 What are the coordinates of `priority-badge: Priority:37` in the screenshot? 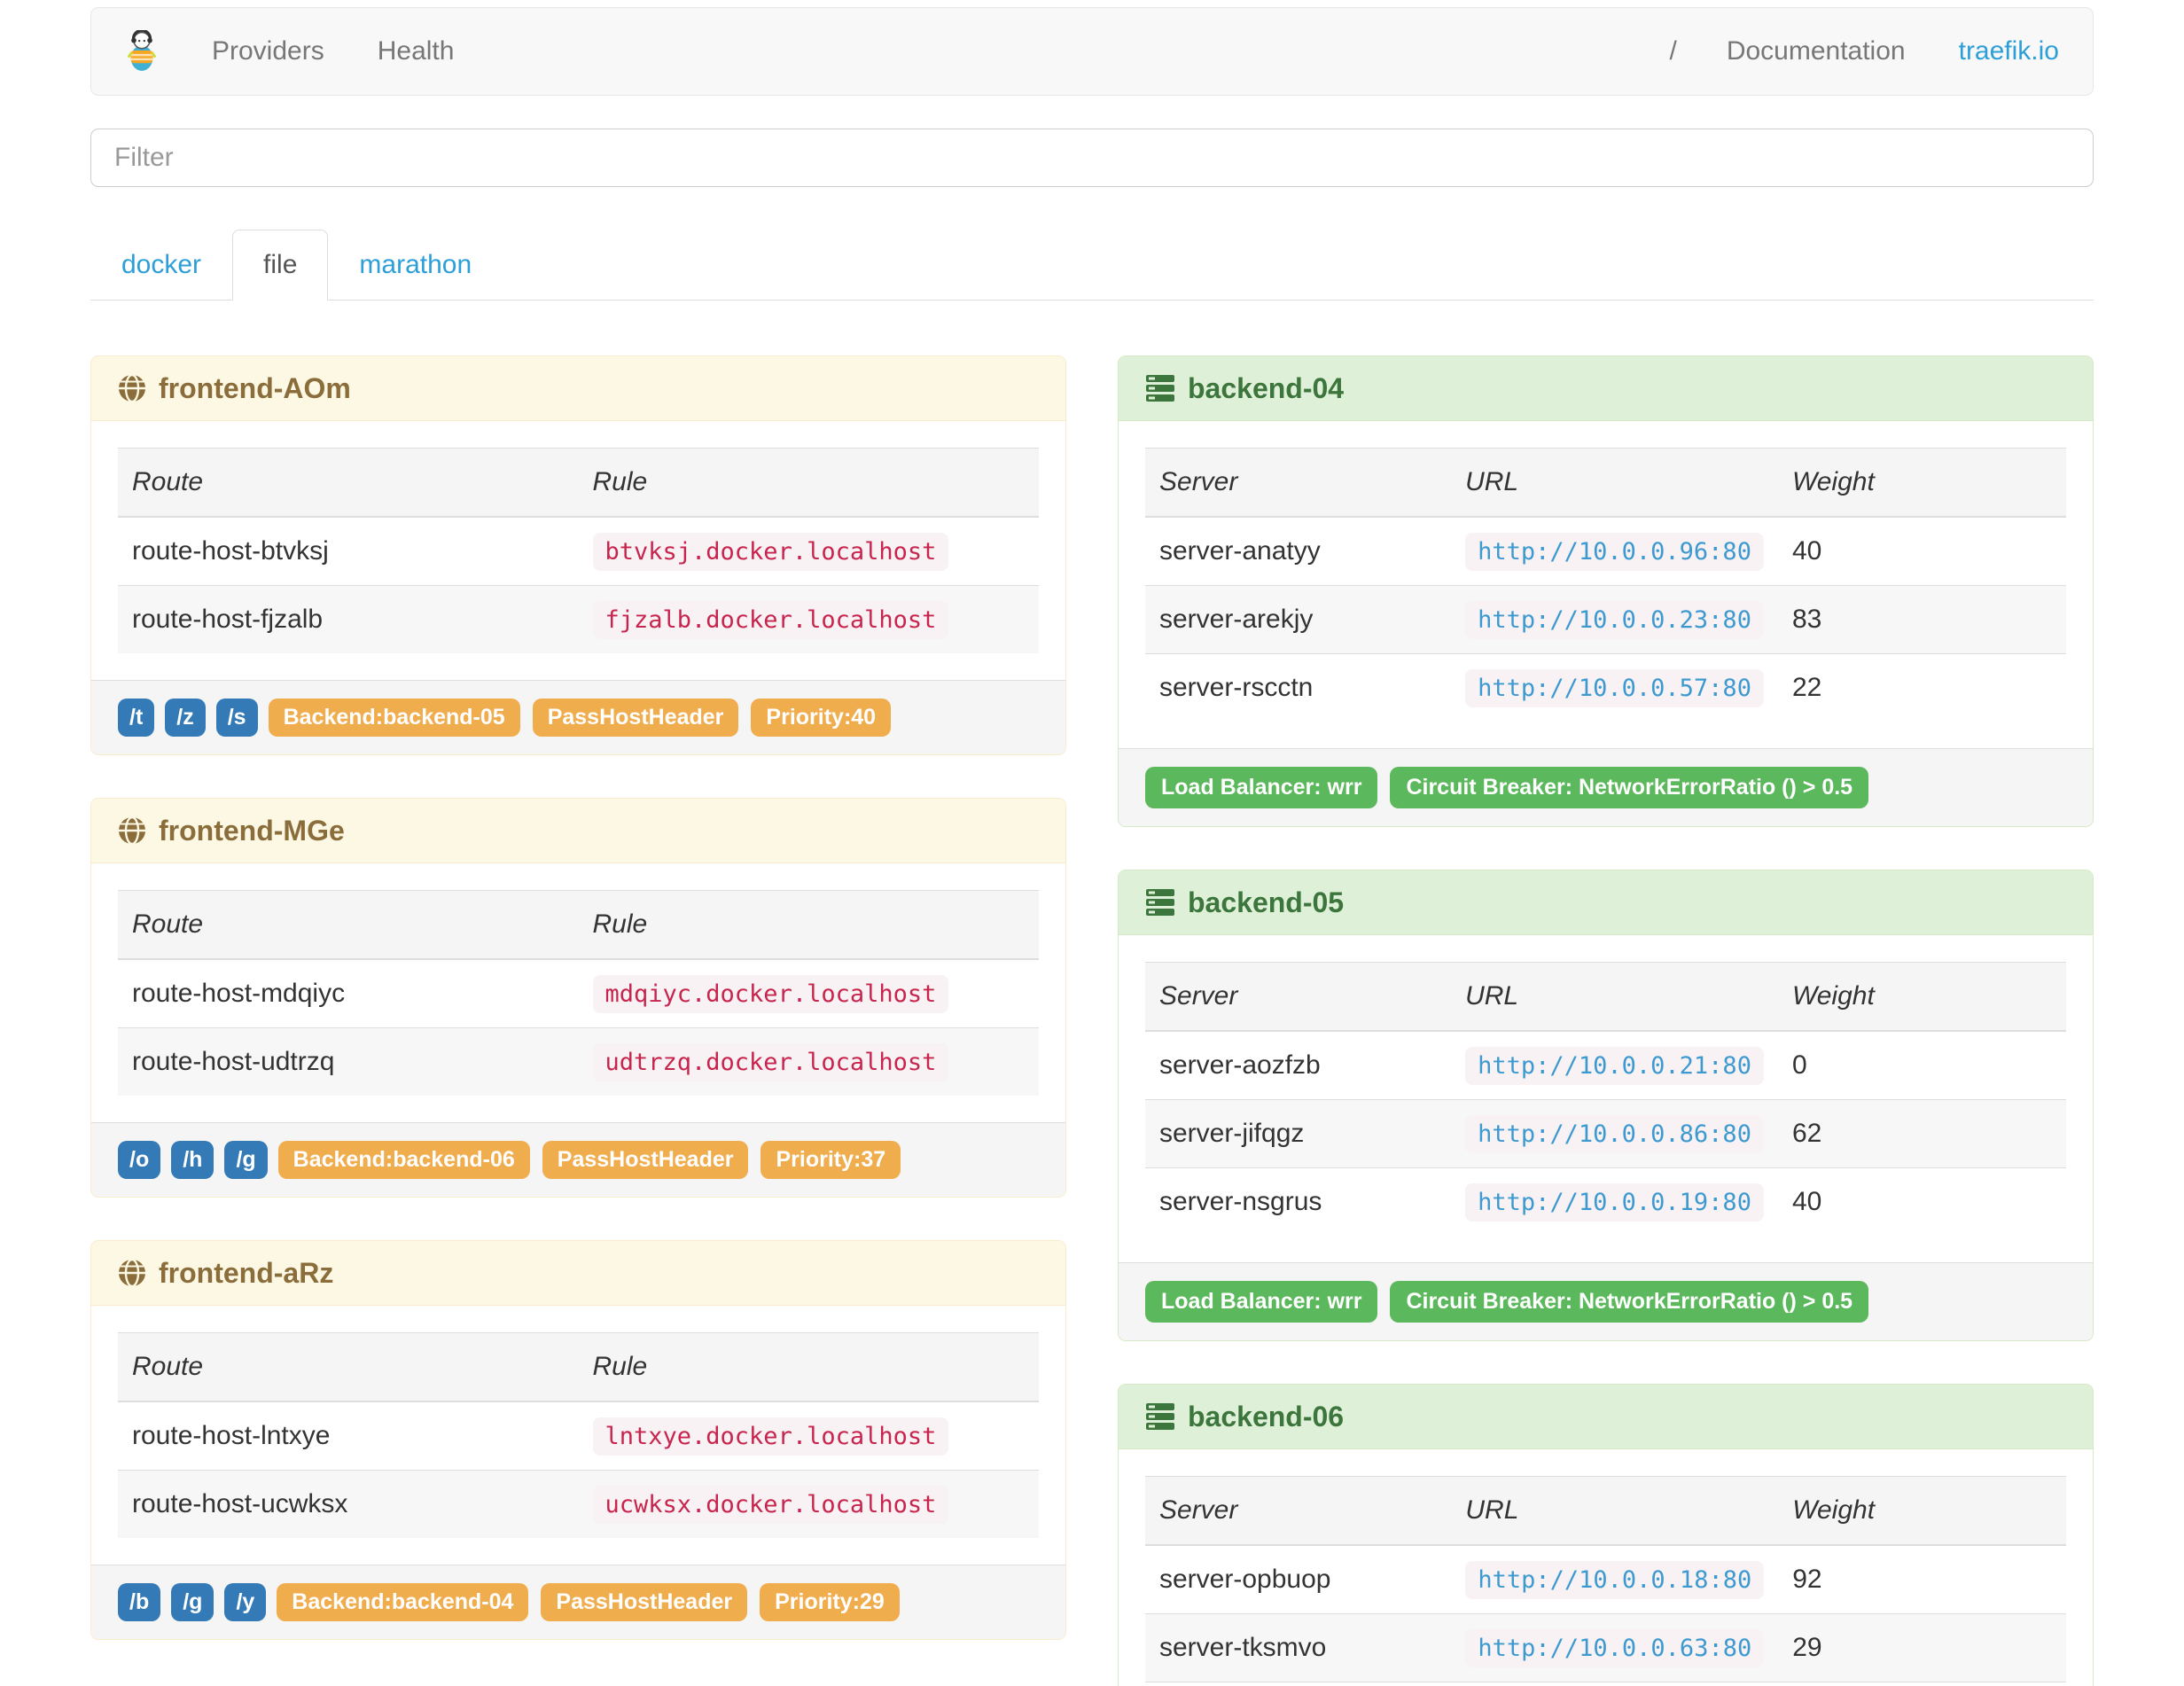 It's located at (830, 1160).